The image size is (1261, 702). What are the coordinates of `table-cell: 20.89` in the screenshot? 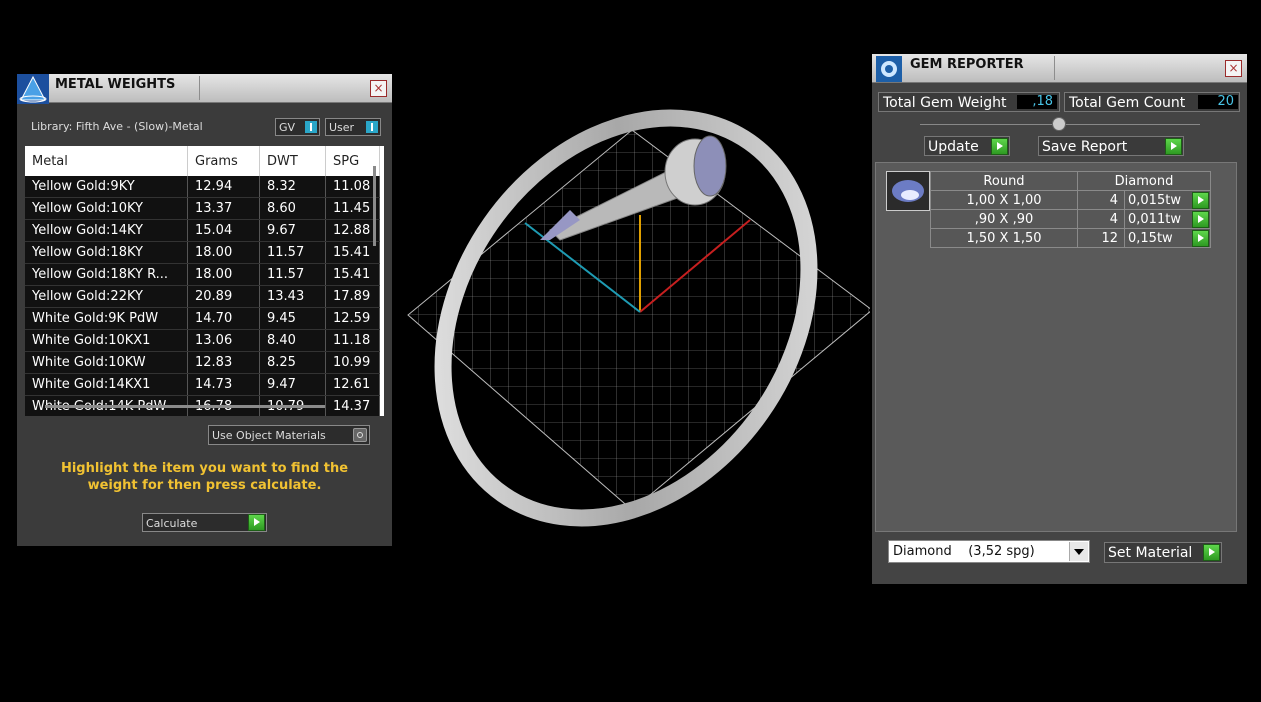 It's located at (223, 296).